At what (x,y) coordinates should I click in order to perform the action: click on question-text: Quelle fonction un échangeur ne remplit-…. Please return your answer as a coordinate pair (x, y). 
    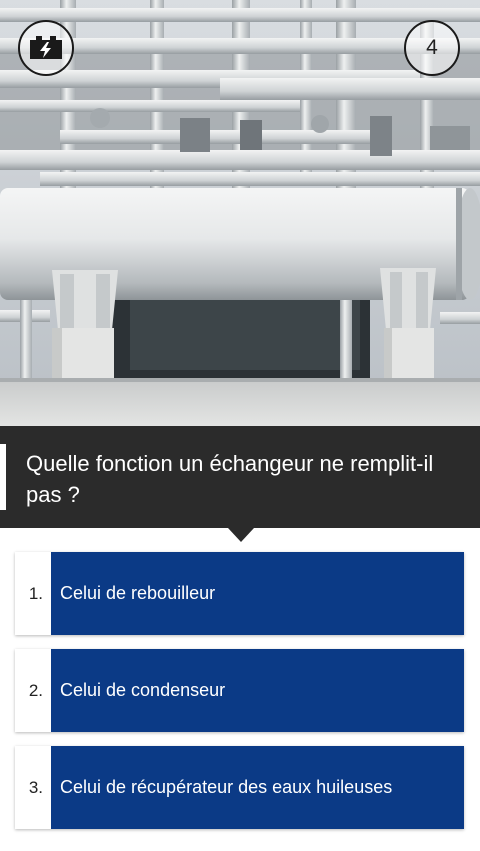
    Looking at the image, I should click on (230, 479).